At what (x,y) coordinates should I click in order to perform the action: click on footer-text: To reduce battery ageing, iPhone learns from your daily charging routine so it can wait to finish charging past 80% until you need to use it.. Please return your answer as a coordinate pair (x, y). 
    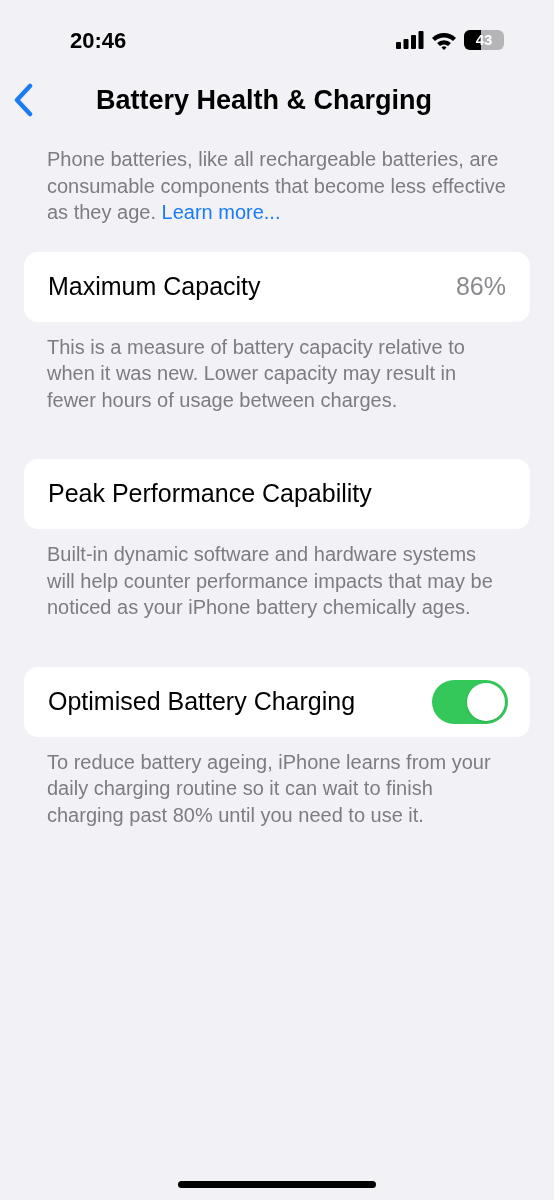
    Looking at the image, I should click on (269, 788).